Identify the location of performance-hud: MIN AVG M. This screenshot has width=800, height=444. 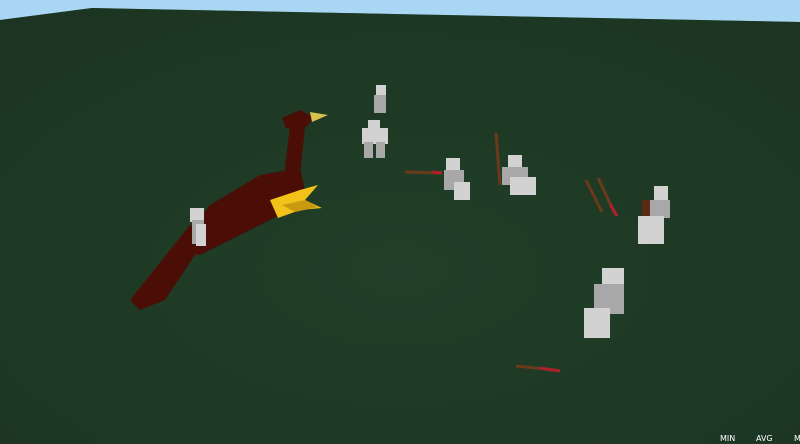
(750, 439).